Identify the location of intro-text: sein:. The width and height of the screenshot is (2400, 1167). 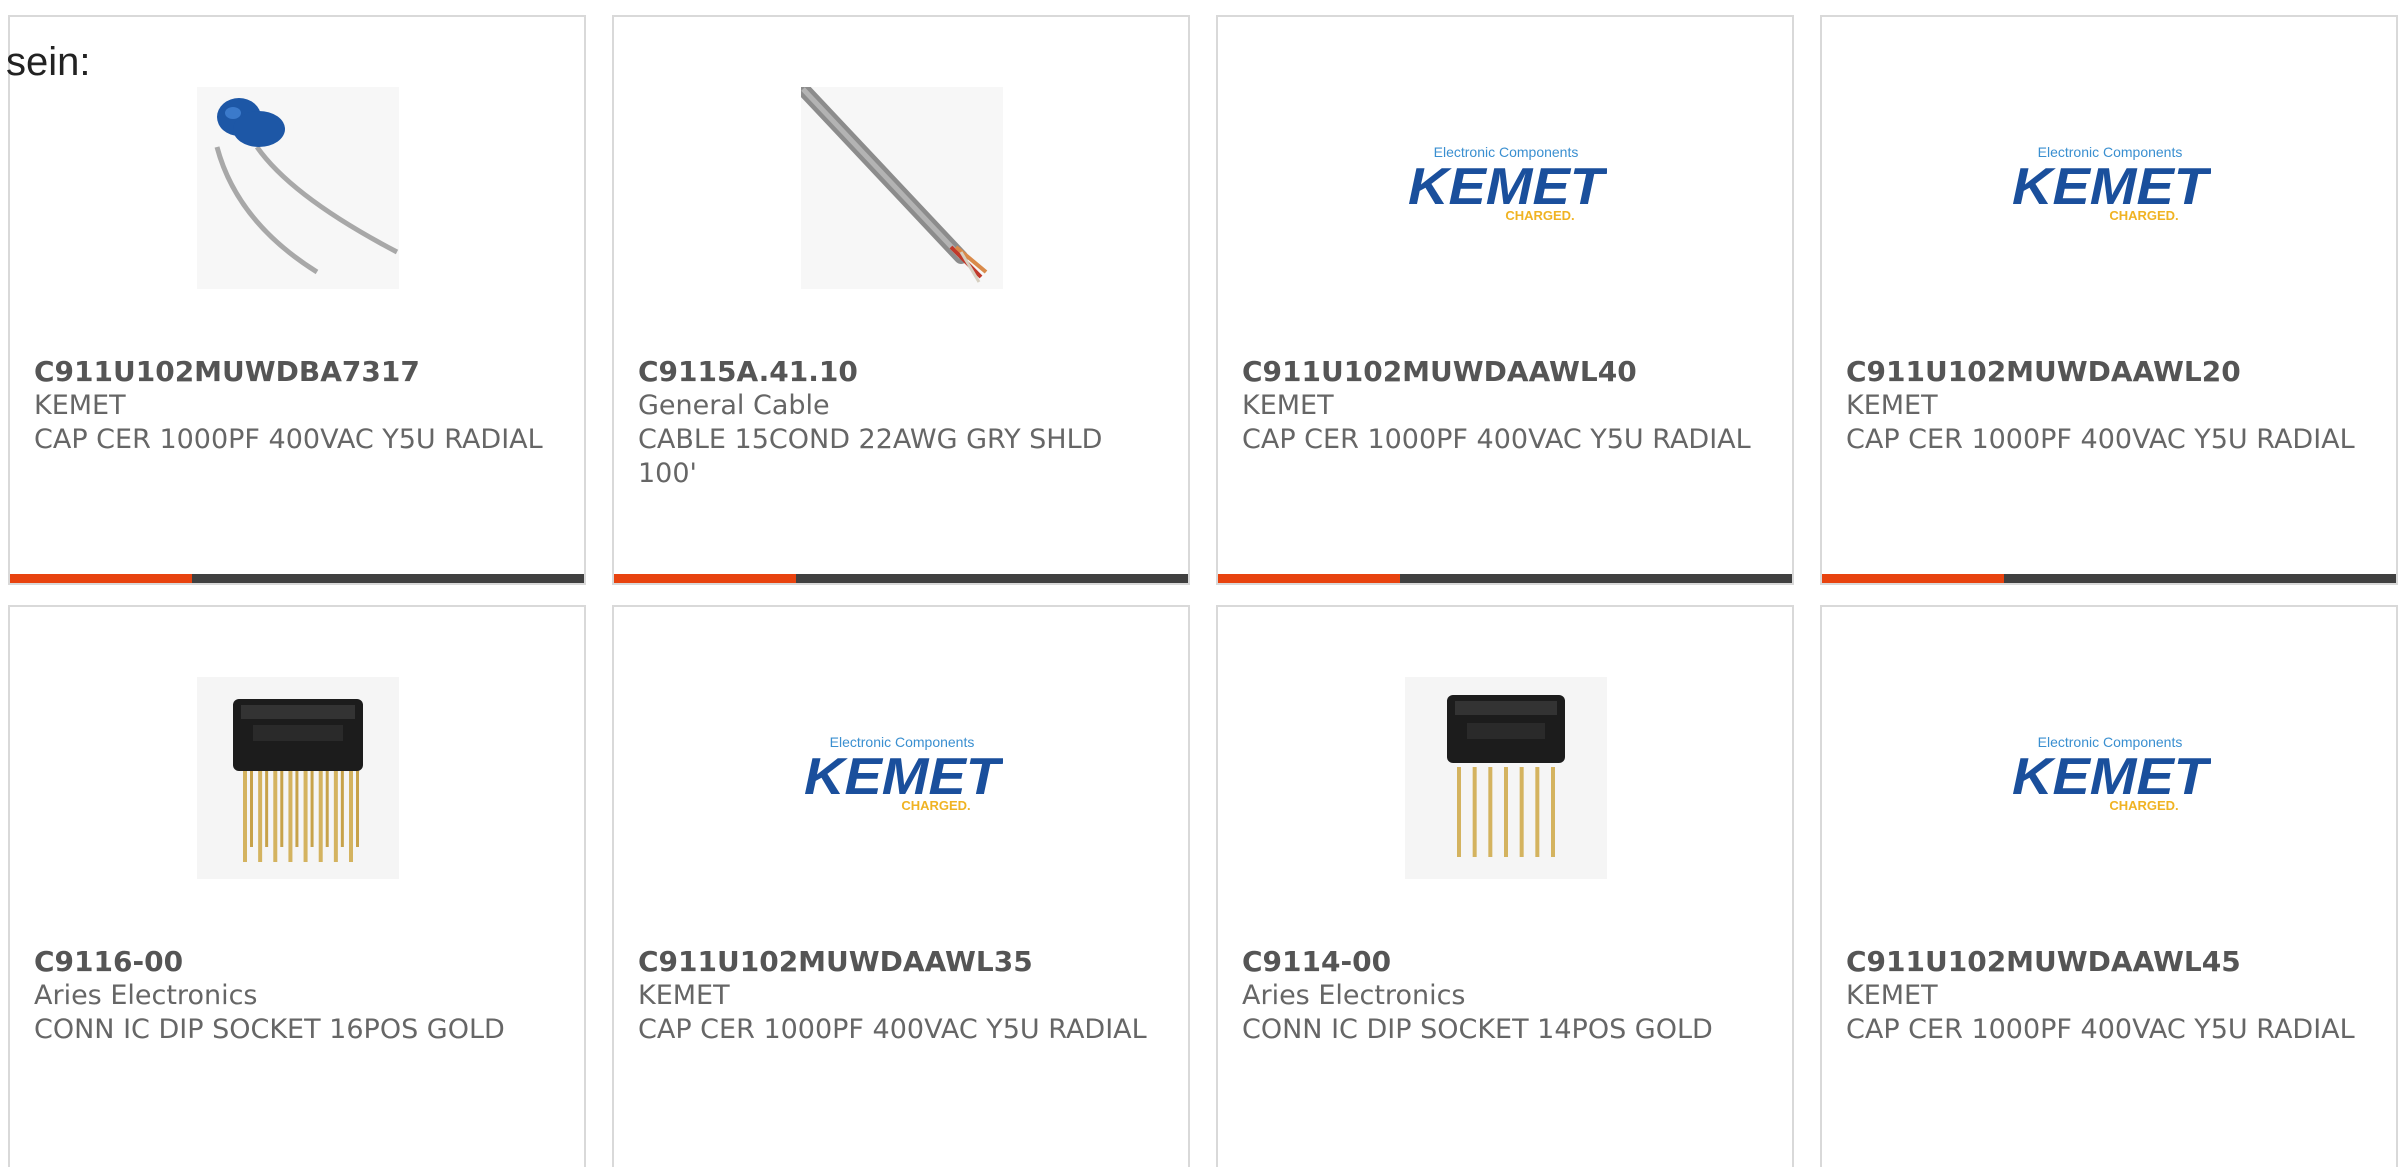
(48, 62).